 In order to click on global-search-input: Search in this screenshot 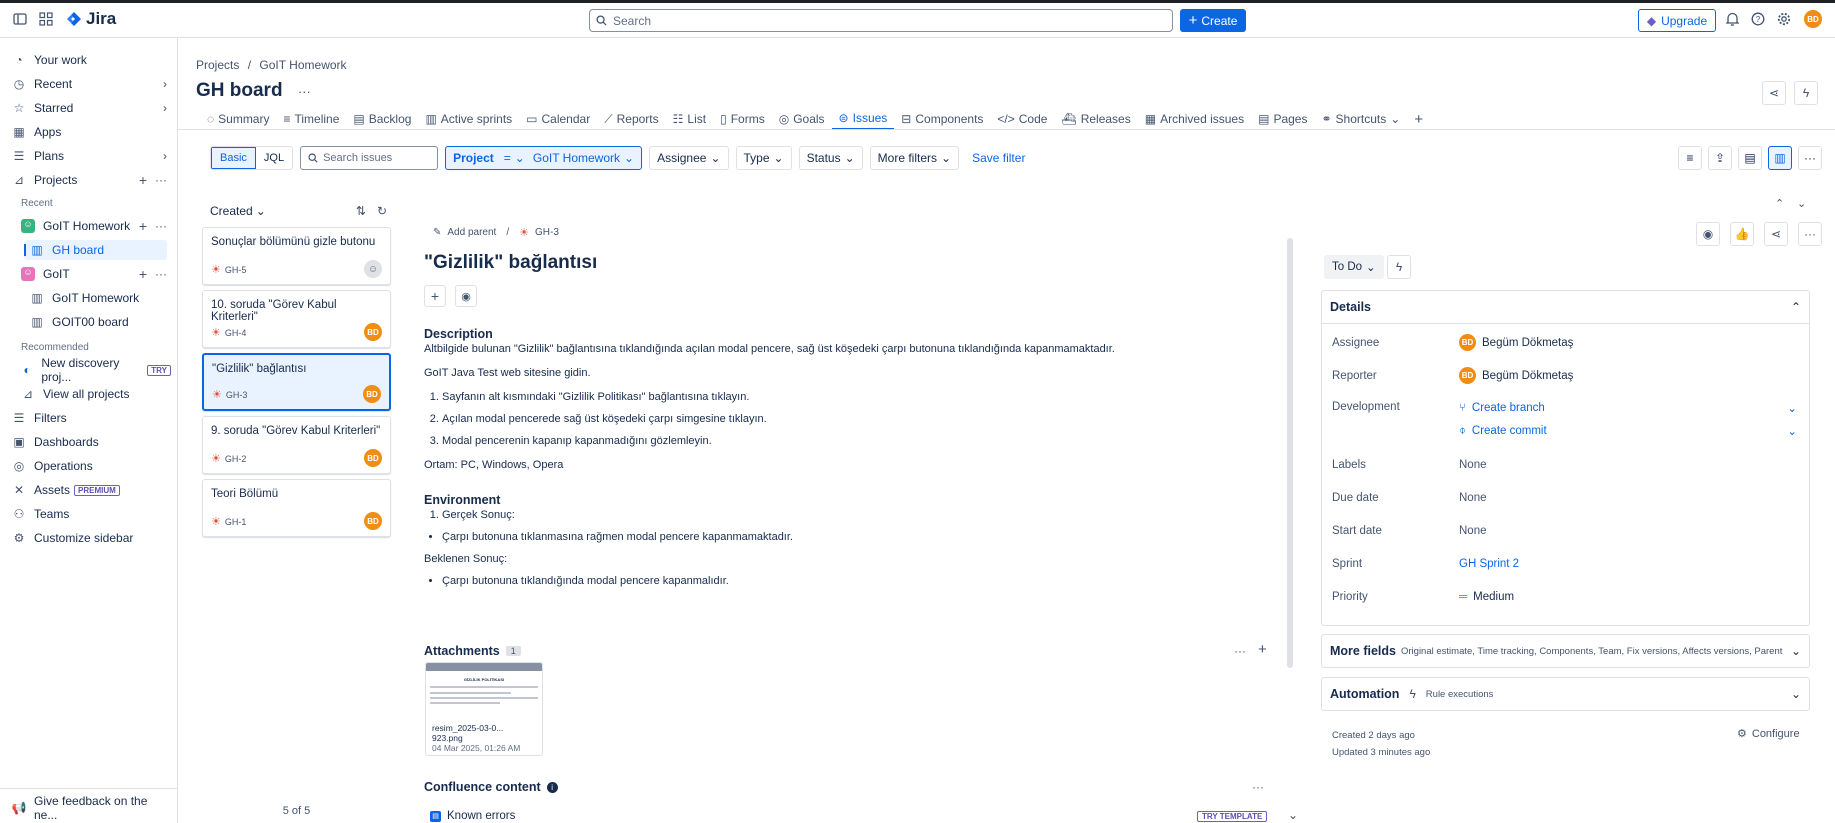, I will do `click(881, 20)`.